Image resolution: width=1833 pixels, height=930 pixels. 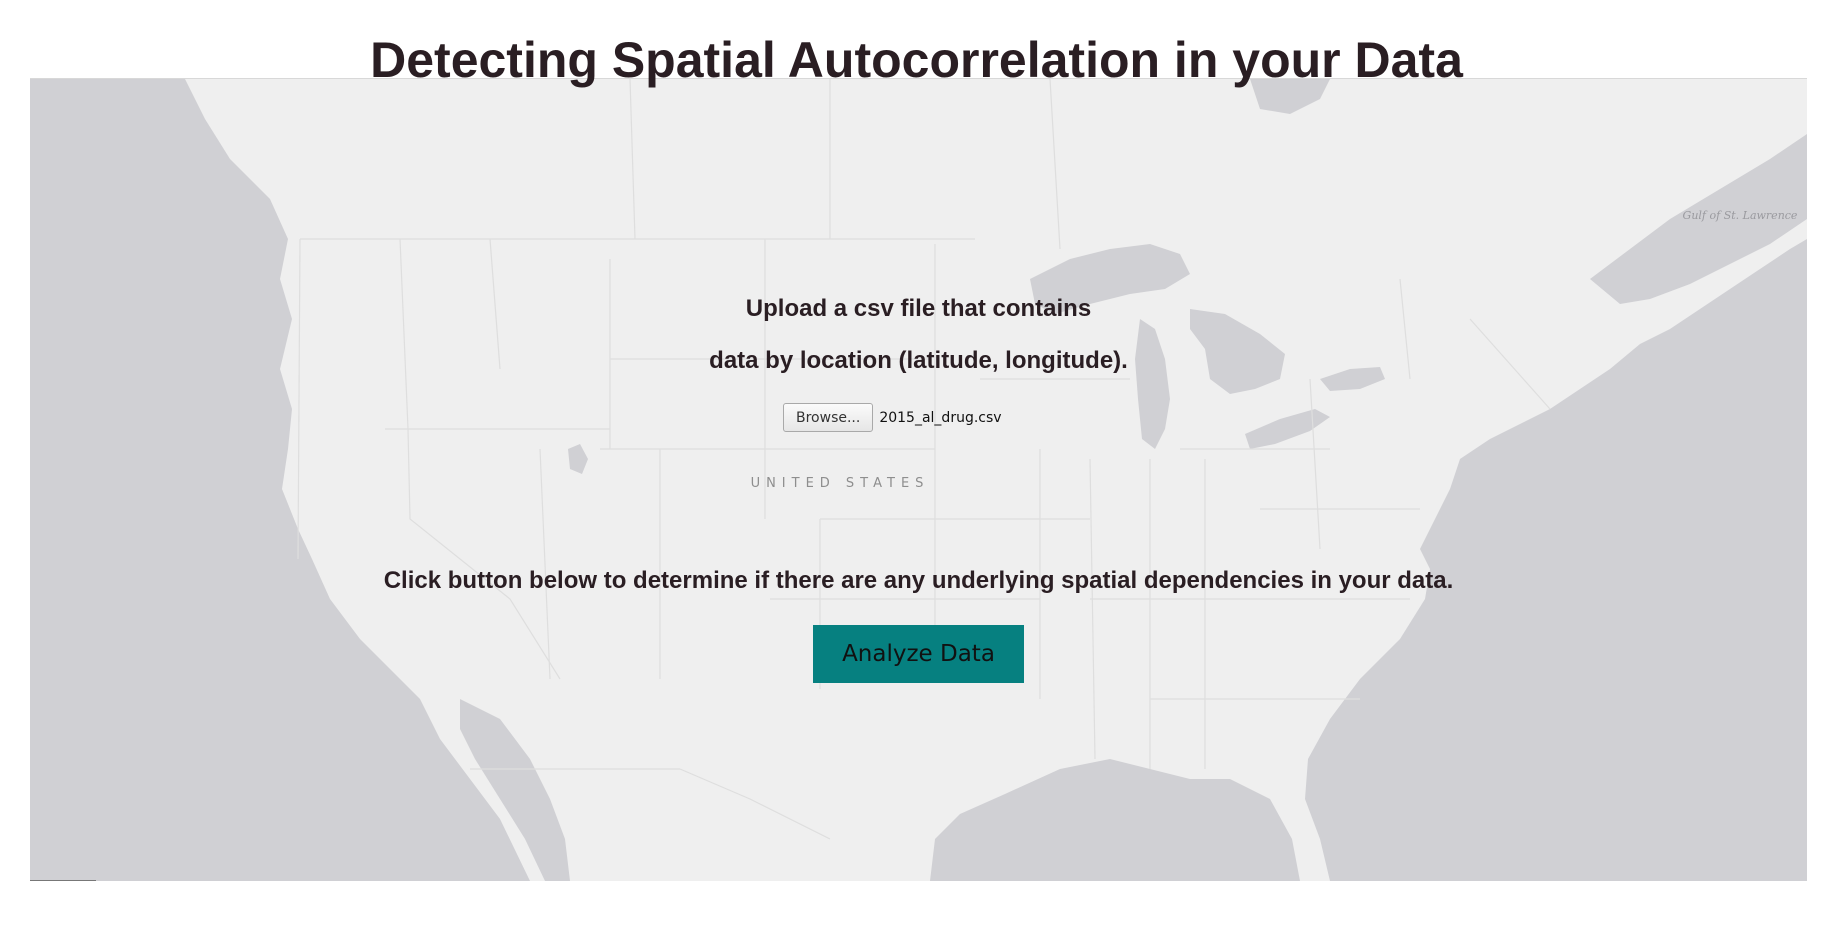 I want to click on lake-erie, so click(x=1287, y=429).